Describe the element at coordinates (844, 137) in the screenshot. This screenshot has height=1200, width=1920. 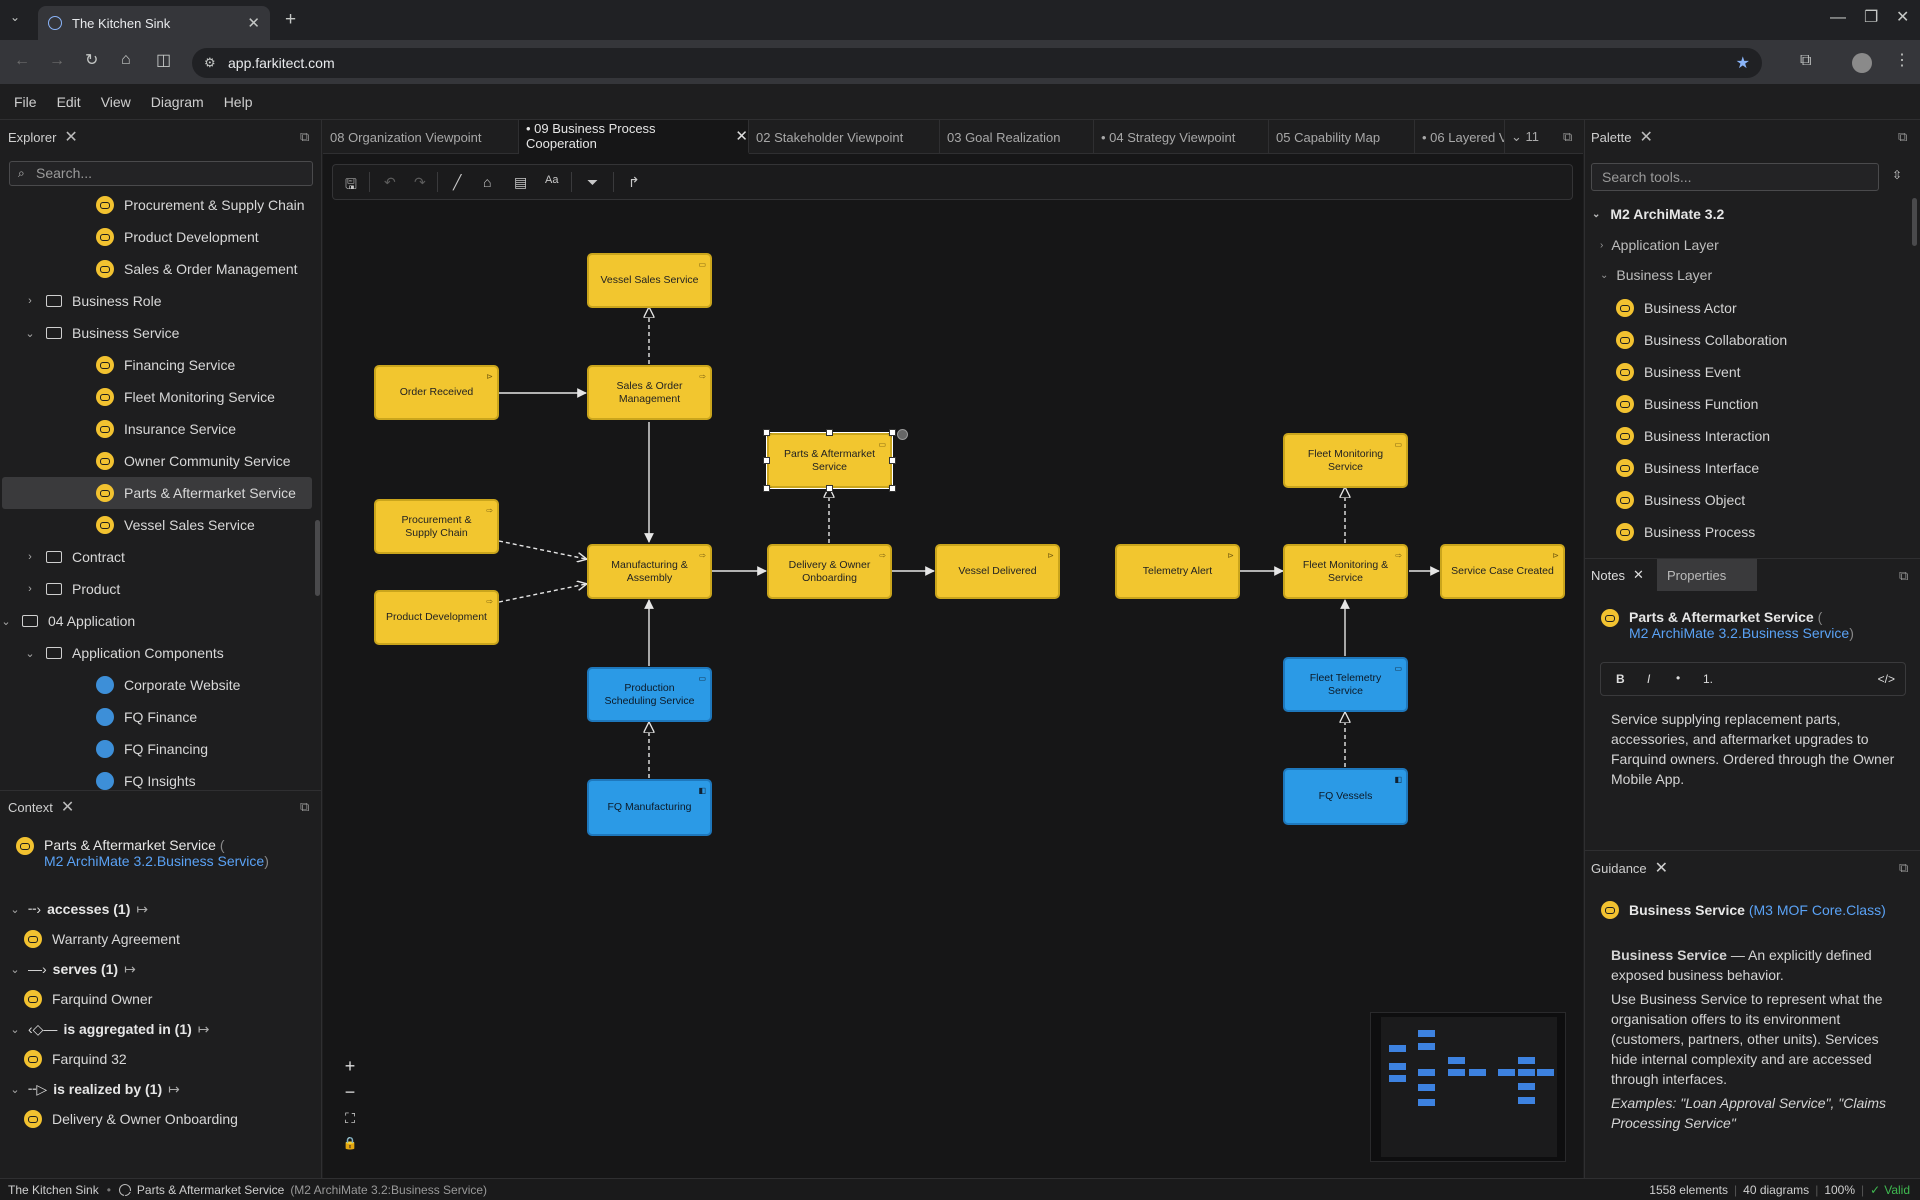
I see `tab-02-stakeholder-viewpoint: 02 Stakeholder Viewpoint` at that location.